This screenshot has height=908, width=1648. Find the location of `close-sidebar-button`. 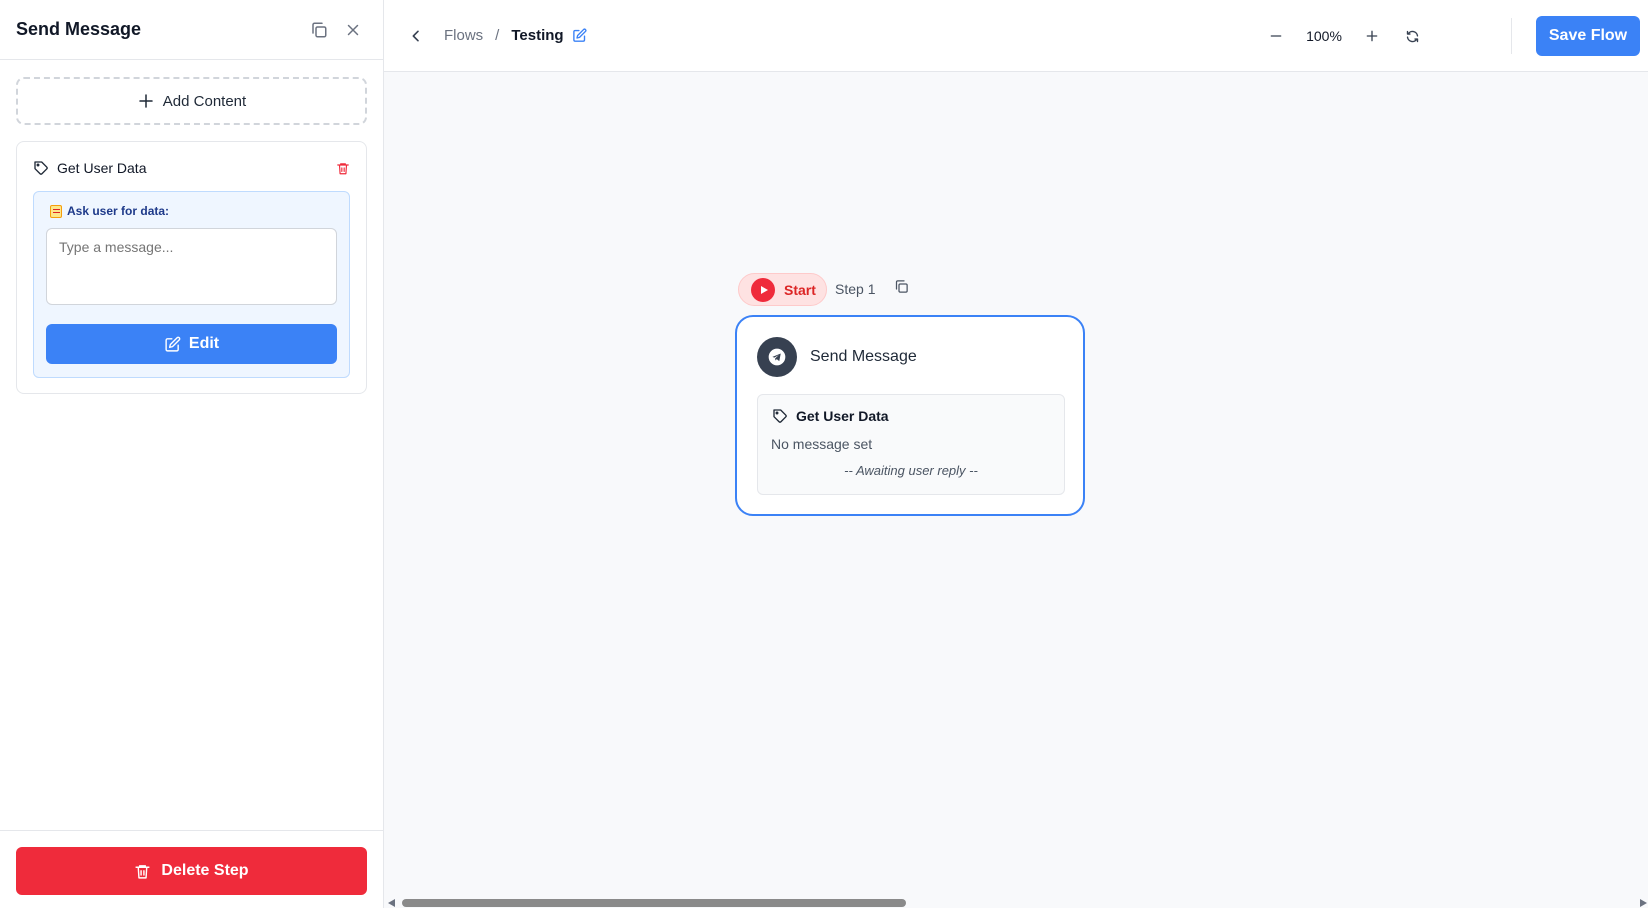

close-sidebar-button is located at coordinates (353, 30).